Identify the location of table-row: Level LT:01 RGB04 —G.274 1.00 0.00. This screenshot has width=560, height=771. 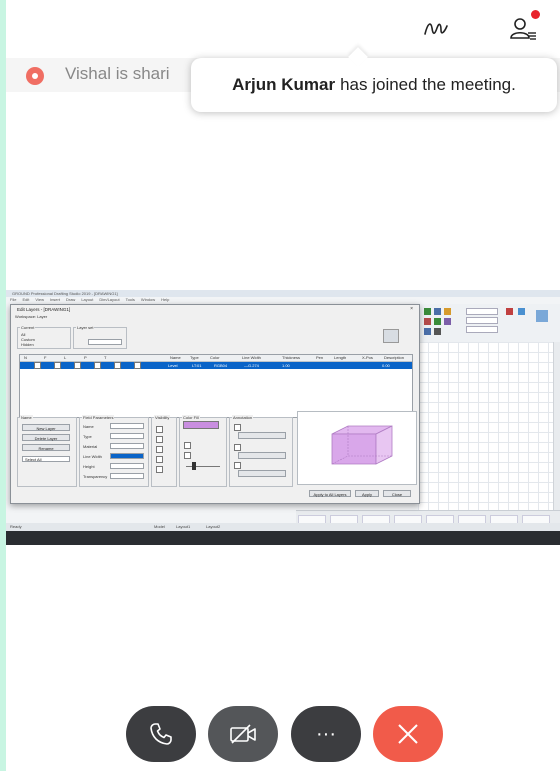
(216, 365).